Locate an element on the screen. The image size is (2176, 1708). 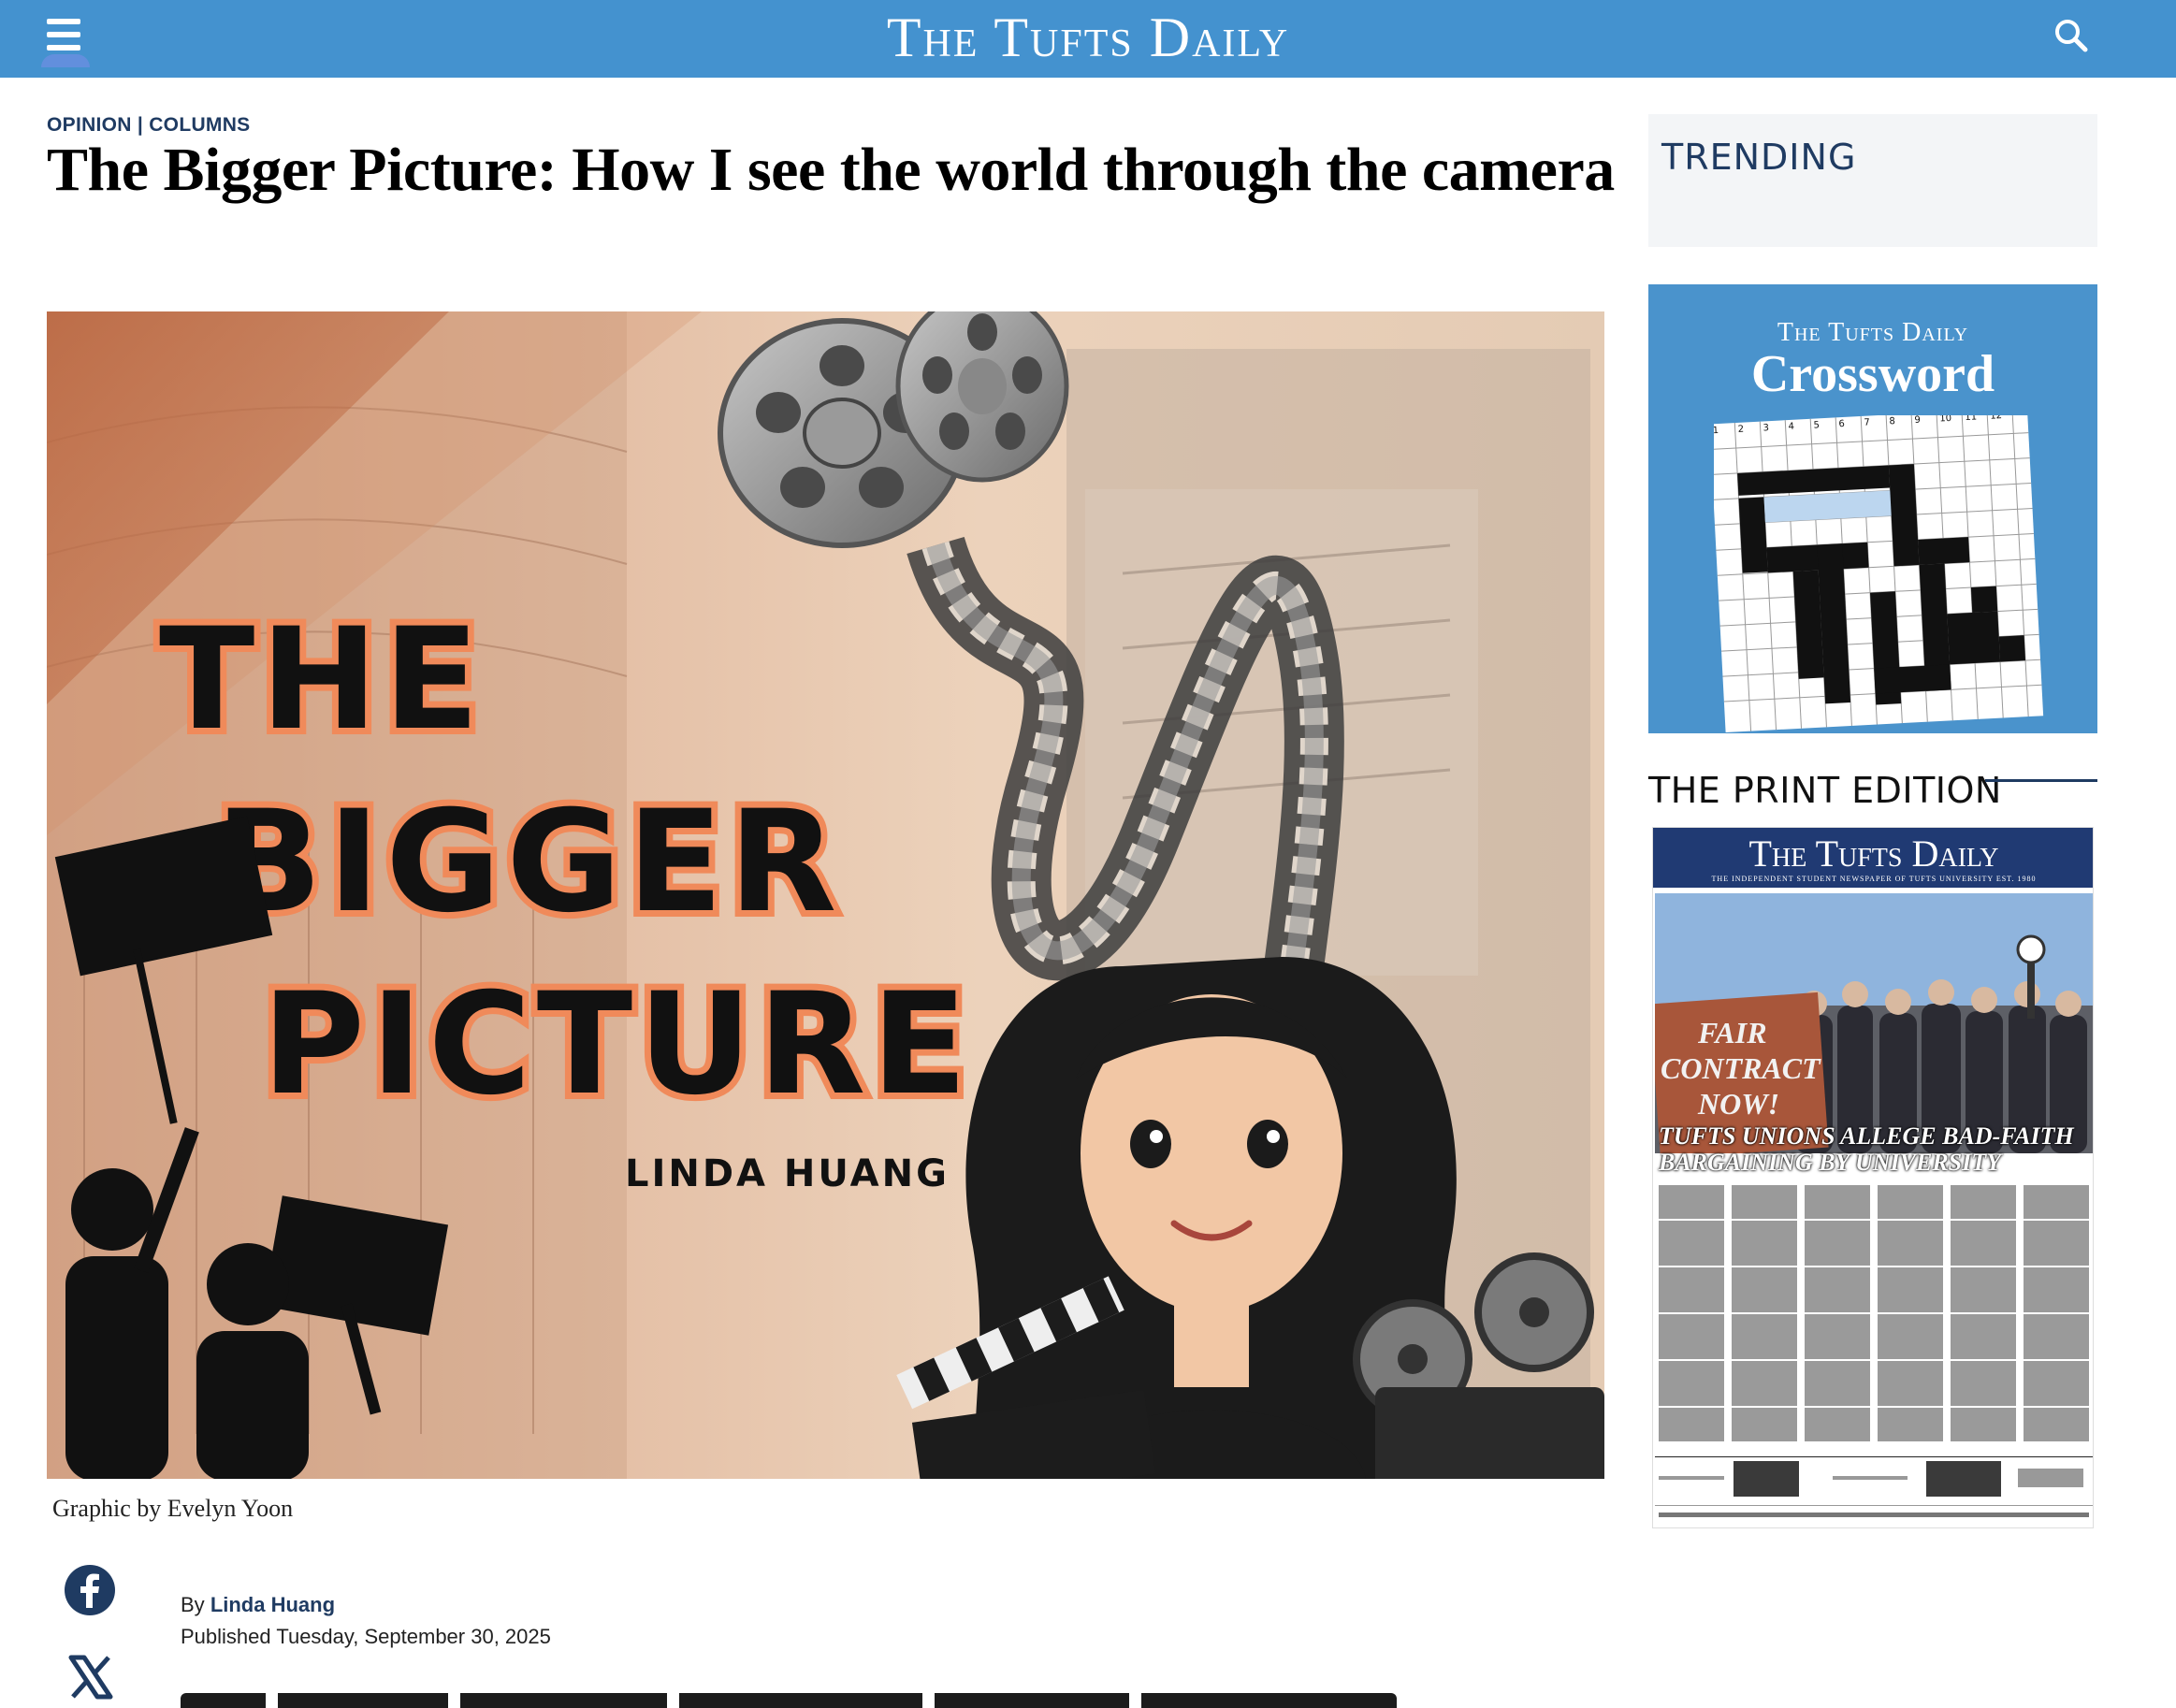
article-body-preview is located at coordinates (789, 1700).